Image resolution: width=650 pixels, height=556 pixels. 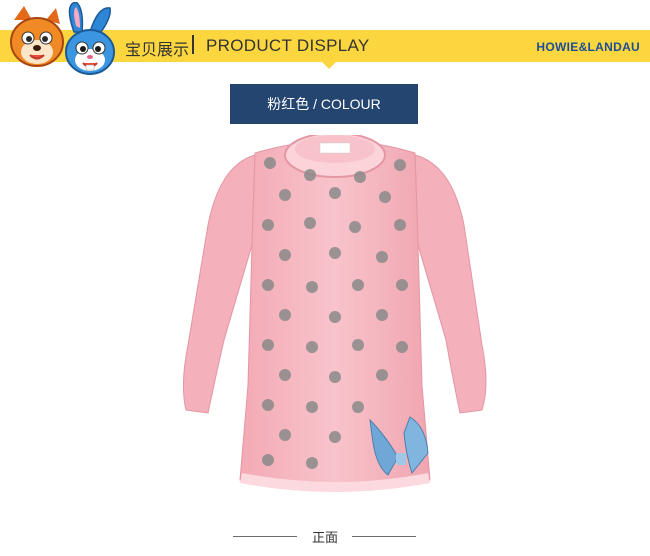 I want to click on section-title-chinese: 宝贝展示, so click(x=157, y=49).